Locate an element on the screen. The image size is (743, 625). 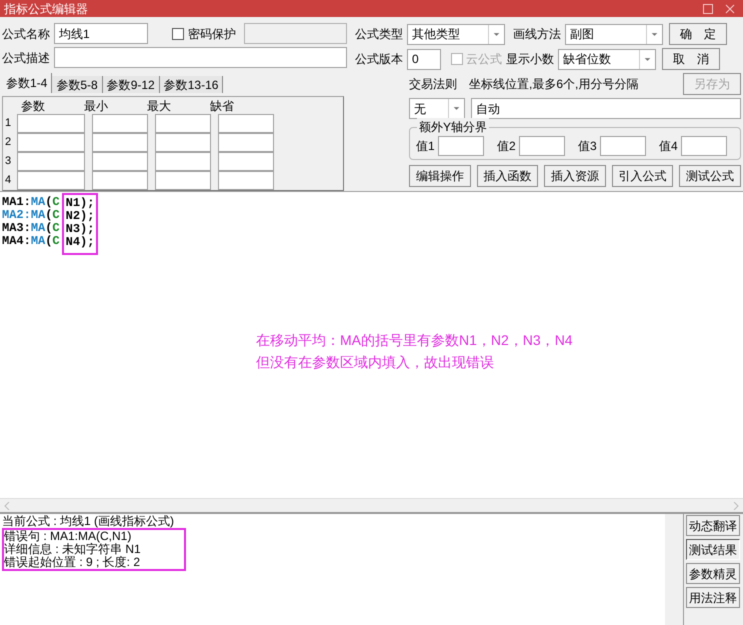
field-label: 显示小数 is located at coordinates (530, 59).